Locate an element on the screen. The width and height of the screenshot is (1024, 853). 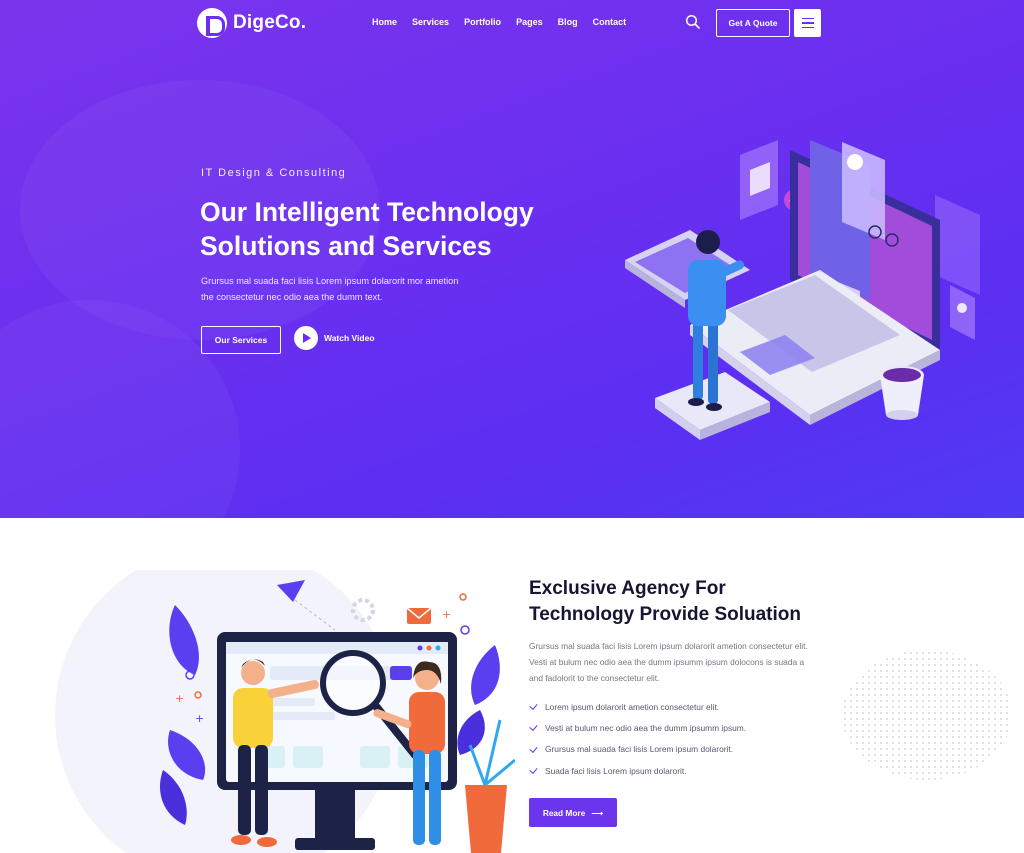
watch-video-button: Watch Video is located at coordinates (334, 338).